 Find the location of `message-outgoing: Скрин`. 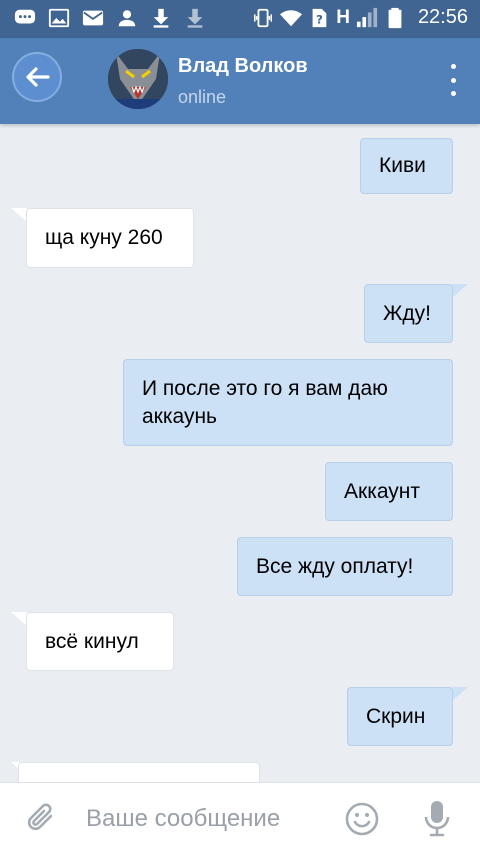

message-outgoing: Скрин is located at coordinates (400, 716).